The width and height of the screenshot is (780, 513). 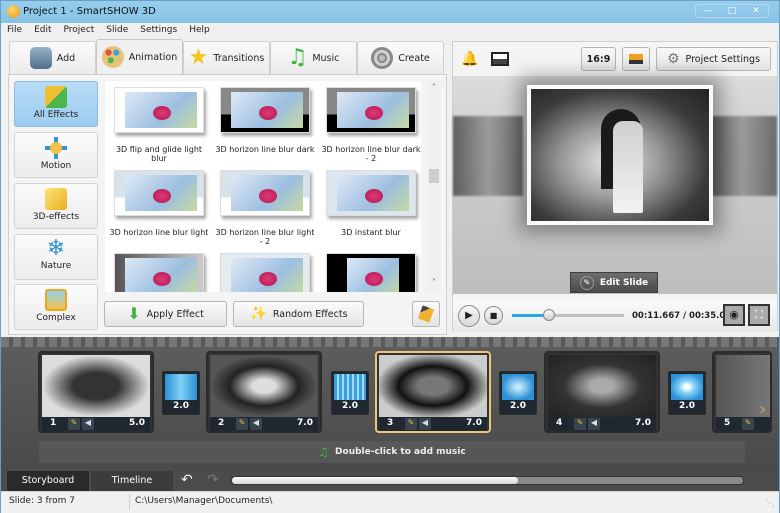 I want to click on preview-ghost-right, so click(x=742, y=156).